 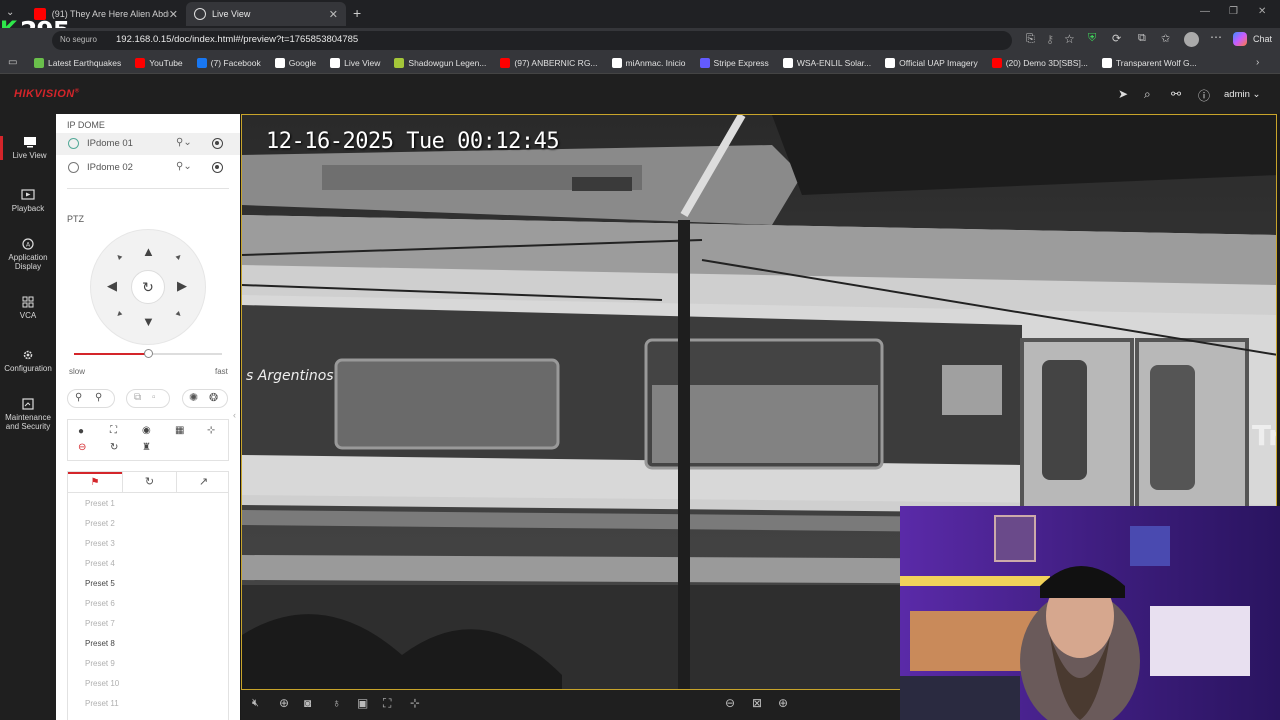 What do you see at coordinates (355, 63) in the screenshot?
I see `bookmark-item: Live View` at bounding box center [355, 63].